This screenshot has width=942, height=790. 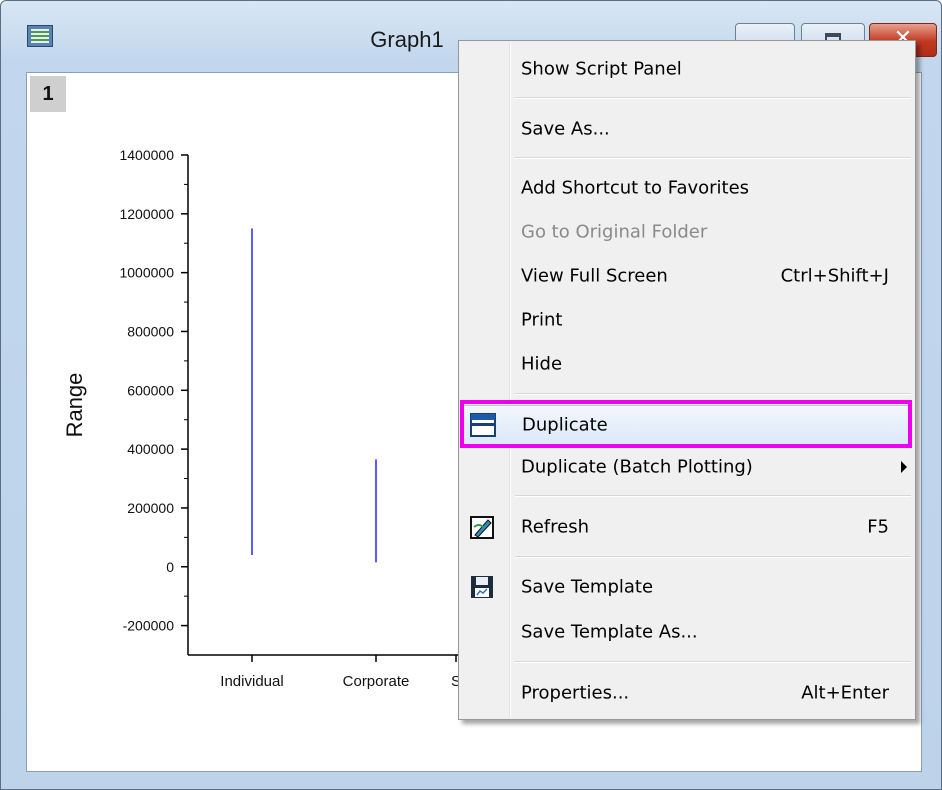 What do you see at coordinates (376, 681) in the screenshot?
I see `x-tick-label: Corporate` at bounding box center [376, 681].